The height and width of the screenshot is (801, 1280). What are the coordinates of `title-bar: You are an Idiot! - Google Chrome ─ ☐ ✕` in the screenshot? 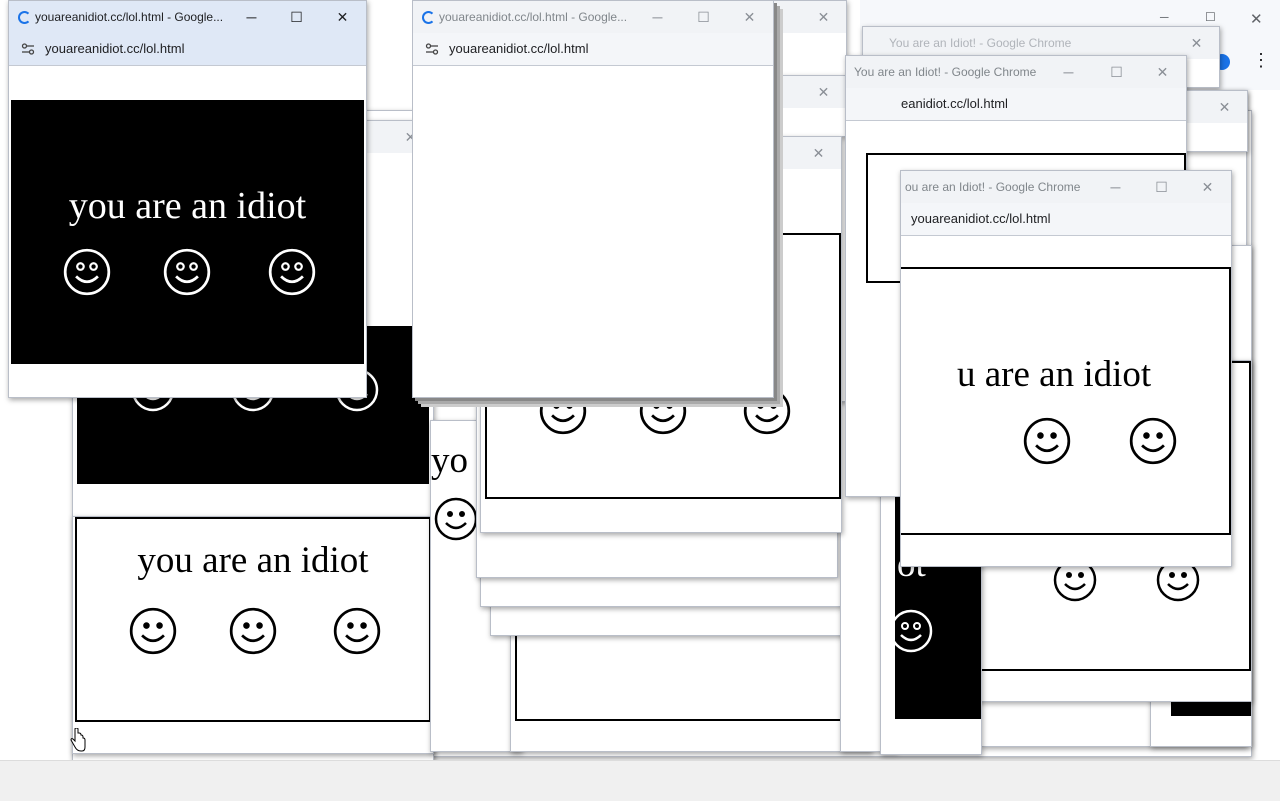 It's located at (1016, 72).